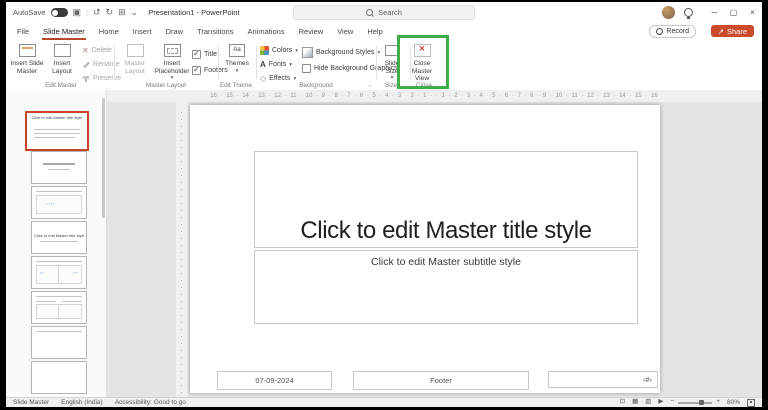 This screenshot has height=410, width=768. I want to click on tab-transitions: Transitions, so click(215, 31).